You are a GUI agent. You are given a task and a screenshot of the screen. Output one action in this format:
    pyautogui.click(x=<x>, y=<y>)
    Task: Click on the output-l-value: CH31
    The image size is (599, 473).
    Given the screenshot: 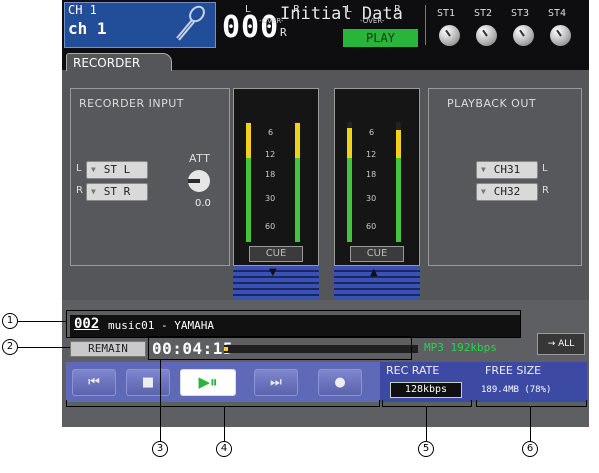 What is the action you would take?
    pyautogui.click(x=507, y=169)
    